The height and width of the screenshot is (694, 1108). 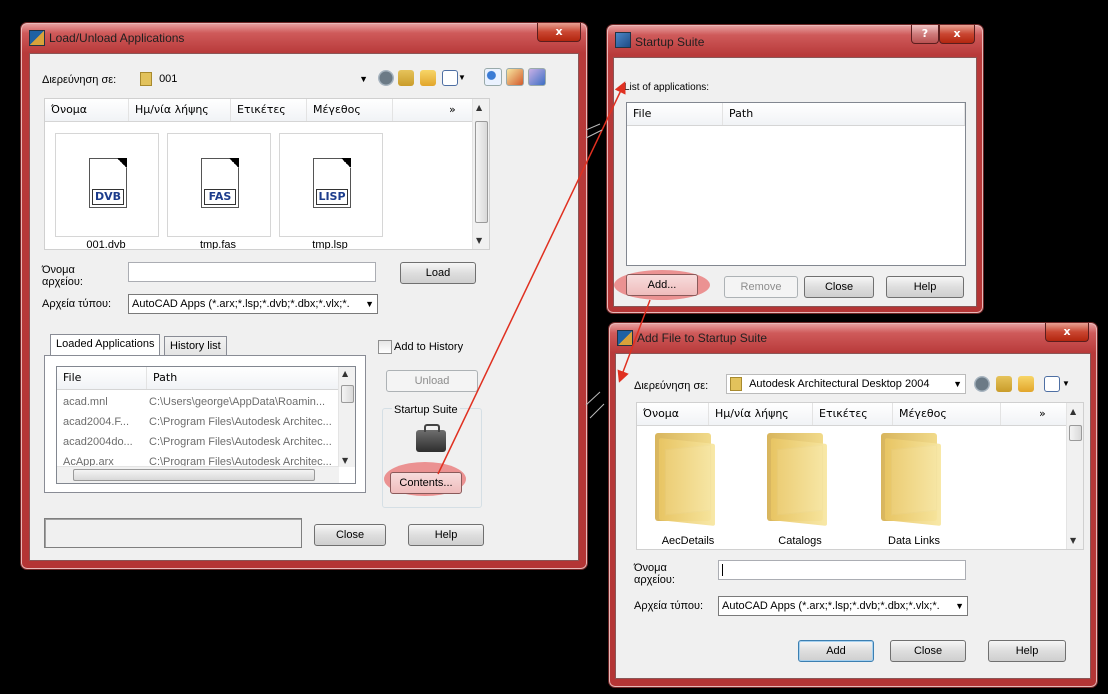 I want to click on filetype-label: Αρχεία τύπου:, so click(x=77, y=304).